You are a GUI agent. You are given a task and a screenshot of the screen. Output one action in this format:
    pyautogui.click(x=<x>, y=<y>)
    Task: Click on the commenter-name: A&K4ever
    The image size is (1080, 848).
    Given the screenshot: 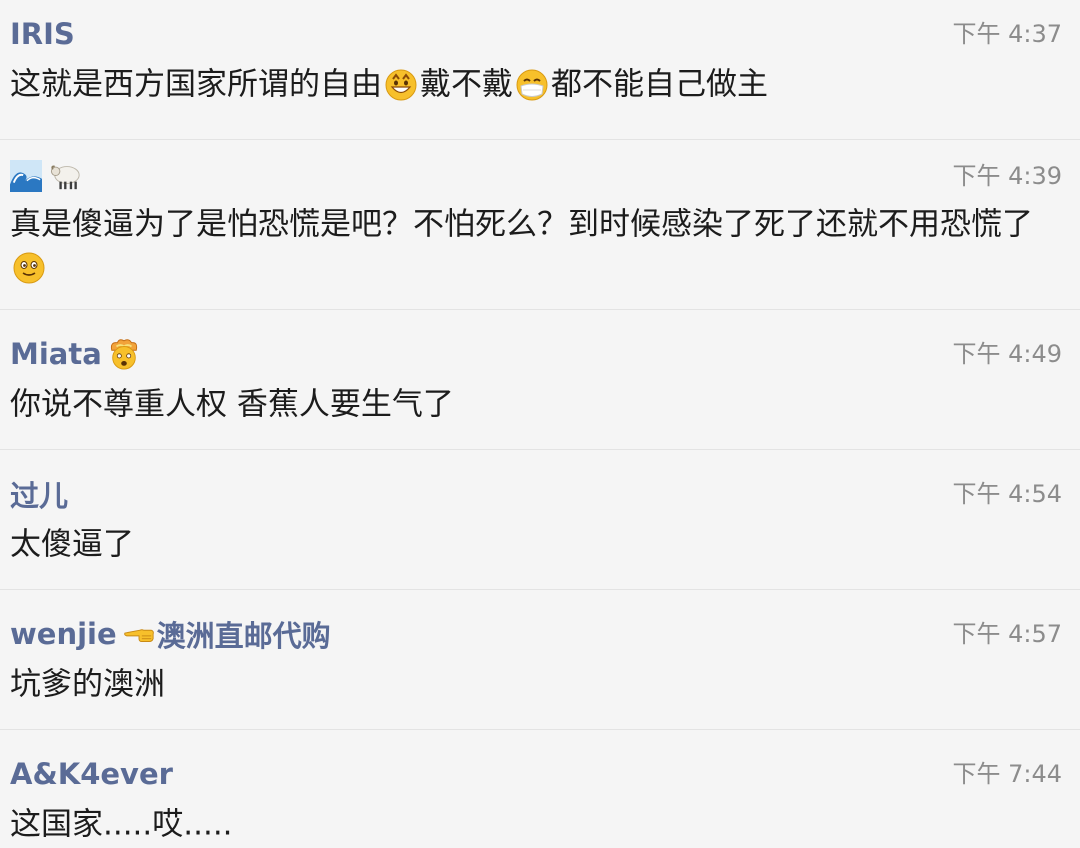 What is the action you would take?
    pyautogui.click(x=91, y=774)
    